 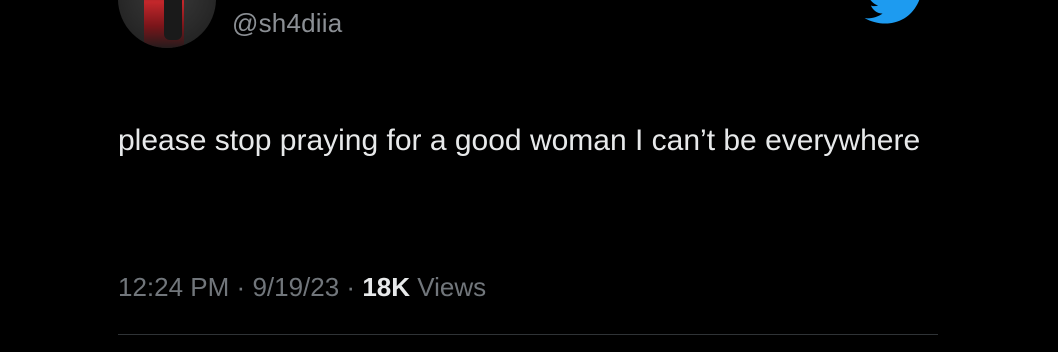 I want to click on twitter-bird-icon, so click(x=892, y=12).